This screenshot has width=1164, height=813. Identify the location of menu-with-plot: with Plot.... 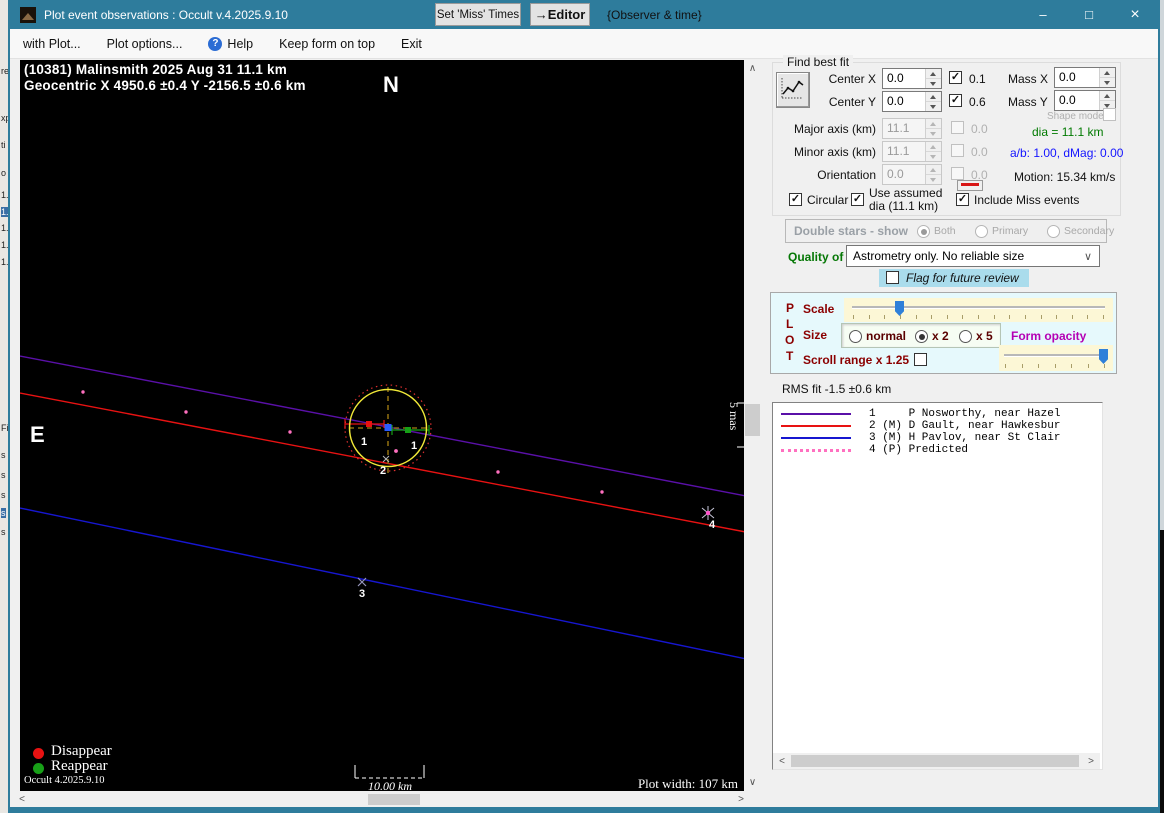
(52, 43).